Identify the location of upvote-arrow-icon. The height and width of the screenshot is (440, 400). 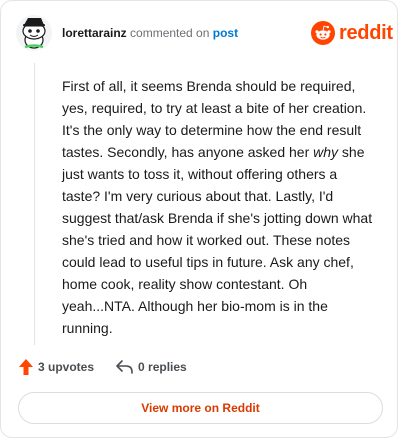
(26, 367).